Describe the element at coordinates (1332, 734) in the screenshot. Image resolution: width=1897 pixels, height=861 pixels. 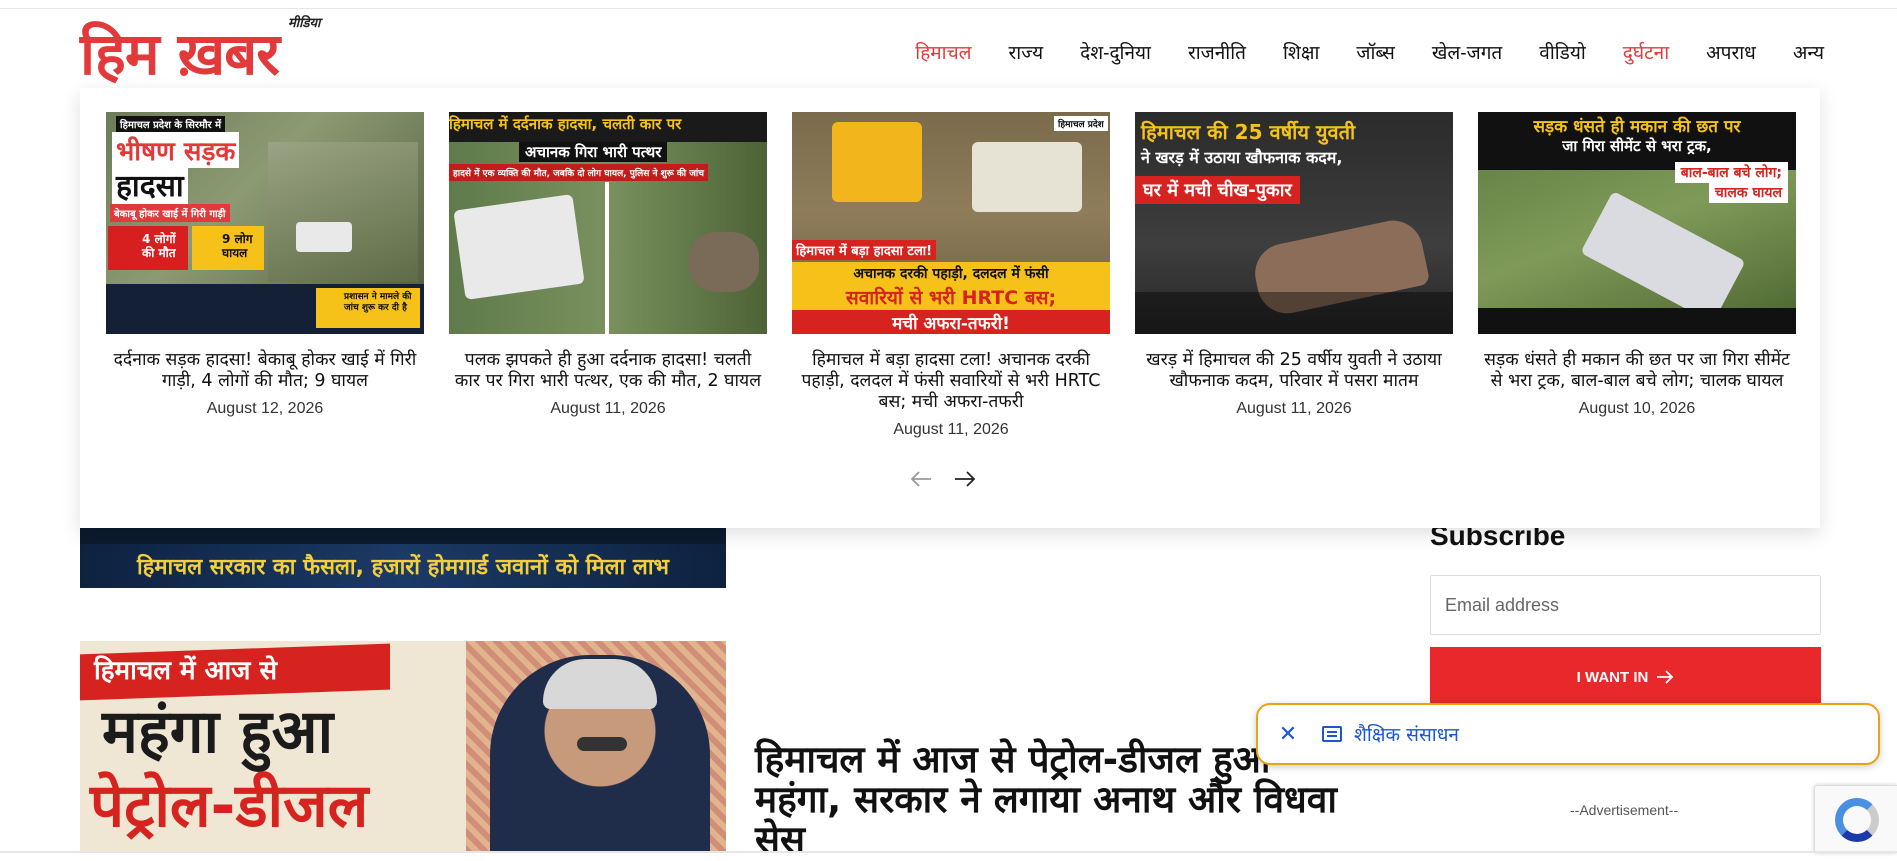
I see `newspaper-icon` at that location.